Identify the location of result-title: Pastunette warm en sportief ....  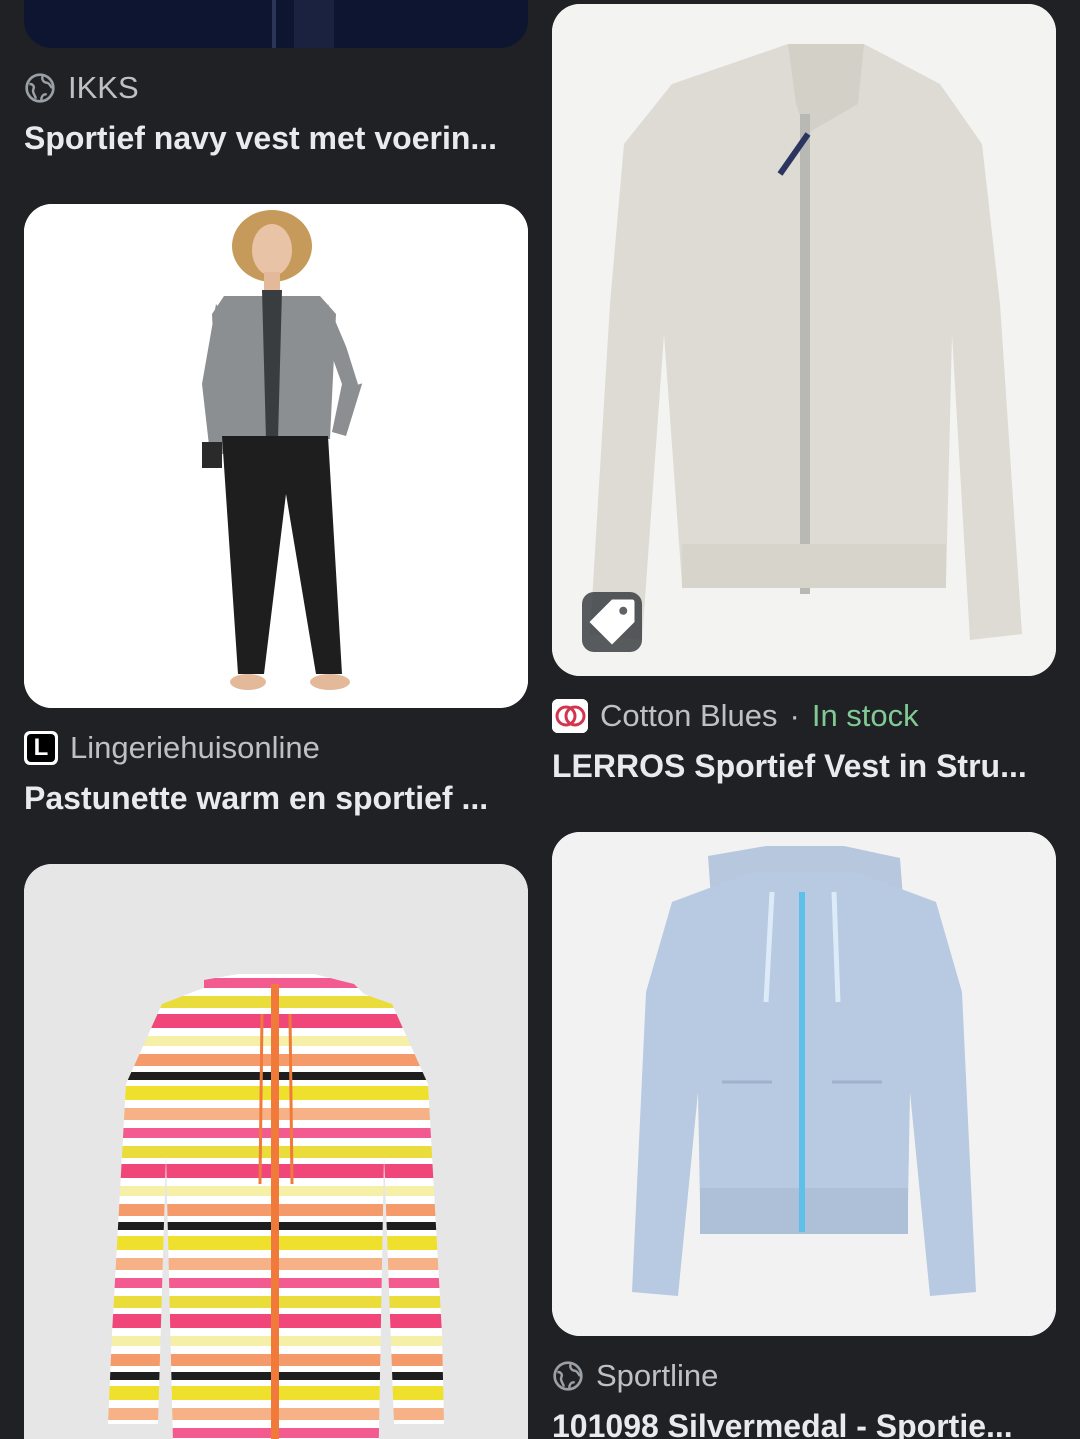
(269, 798).